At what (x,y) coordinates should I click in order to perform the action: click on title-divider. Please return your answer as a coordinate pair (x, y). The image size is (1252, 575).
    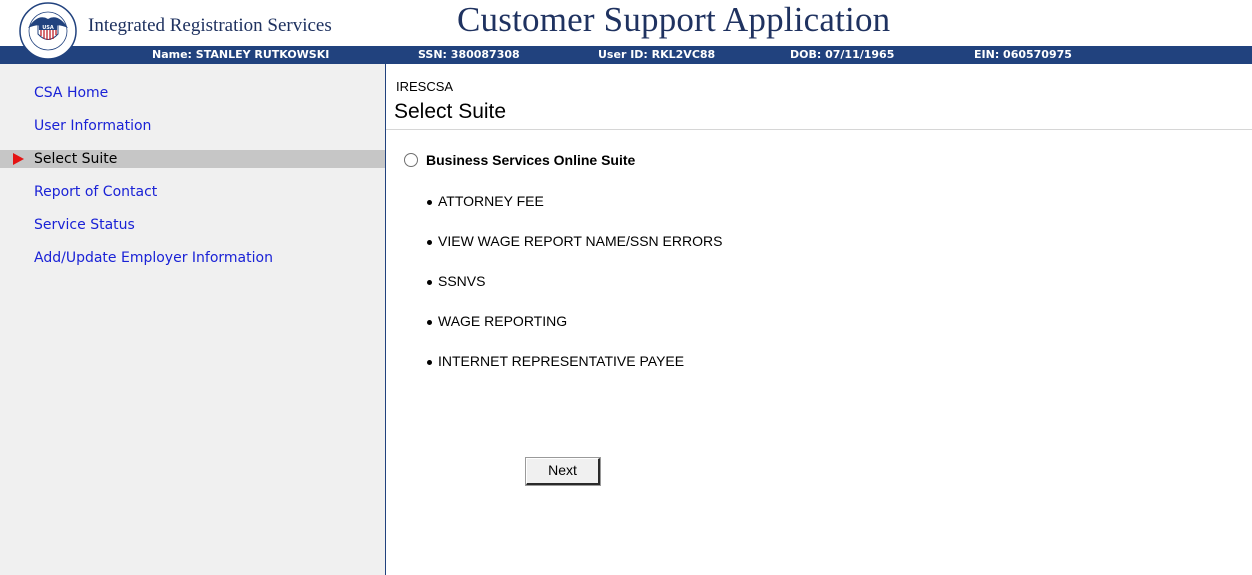
    Looking at the image, I should click on (819, 129).